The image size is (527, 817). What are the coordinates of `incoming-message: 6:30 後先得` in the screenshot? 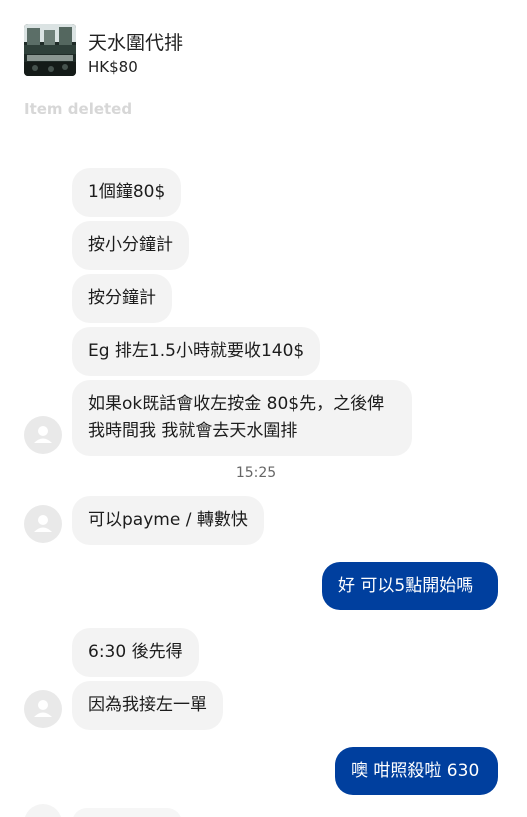 It's located at (135, 652).